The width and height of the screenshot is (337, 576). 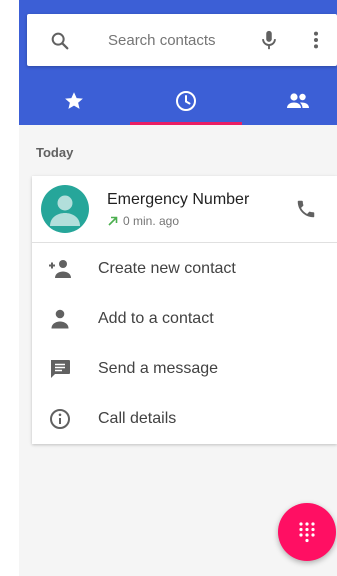 I want to click on tab-selected-indicator, so click(x=186, y=123).